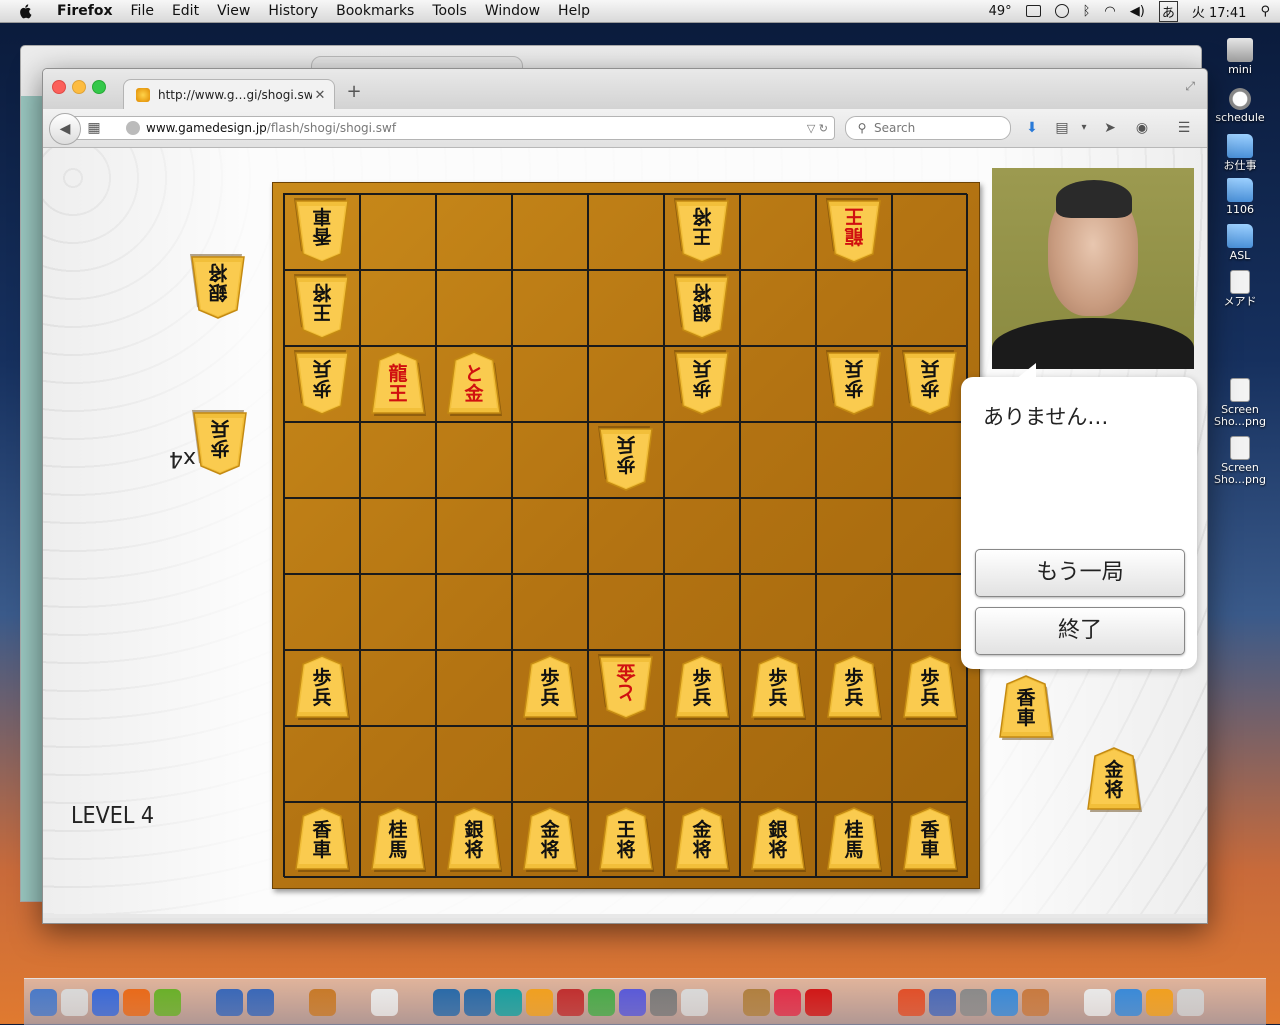 The image size is (1280, 1025). What do you see at coordinates (854, 232) in the screenshot?
I see `board-square: 龍王` at bounding box center [854, 232].